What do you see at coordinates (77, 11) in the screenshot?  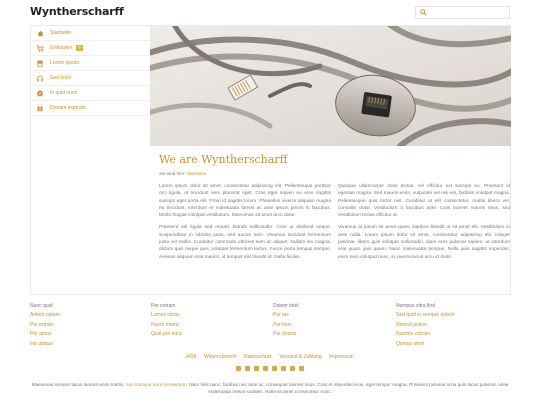 I see `site-logo: Wyntherscharff` at bounding box center [77, 11].